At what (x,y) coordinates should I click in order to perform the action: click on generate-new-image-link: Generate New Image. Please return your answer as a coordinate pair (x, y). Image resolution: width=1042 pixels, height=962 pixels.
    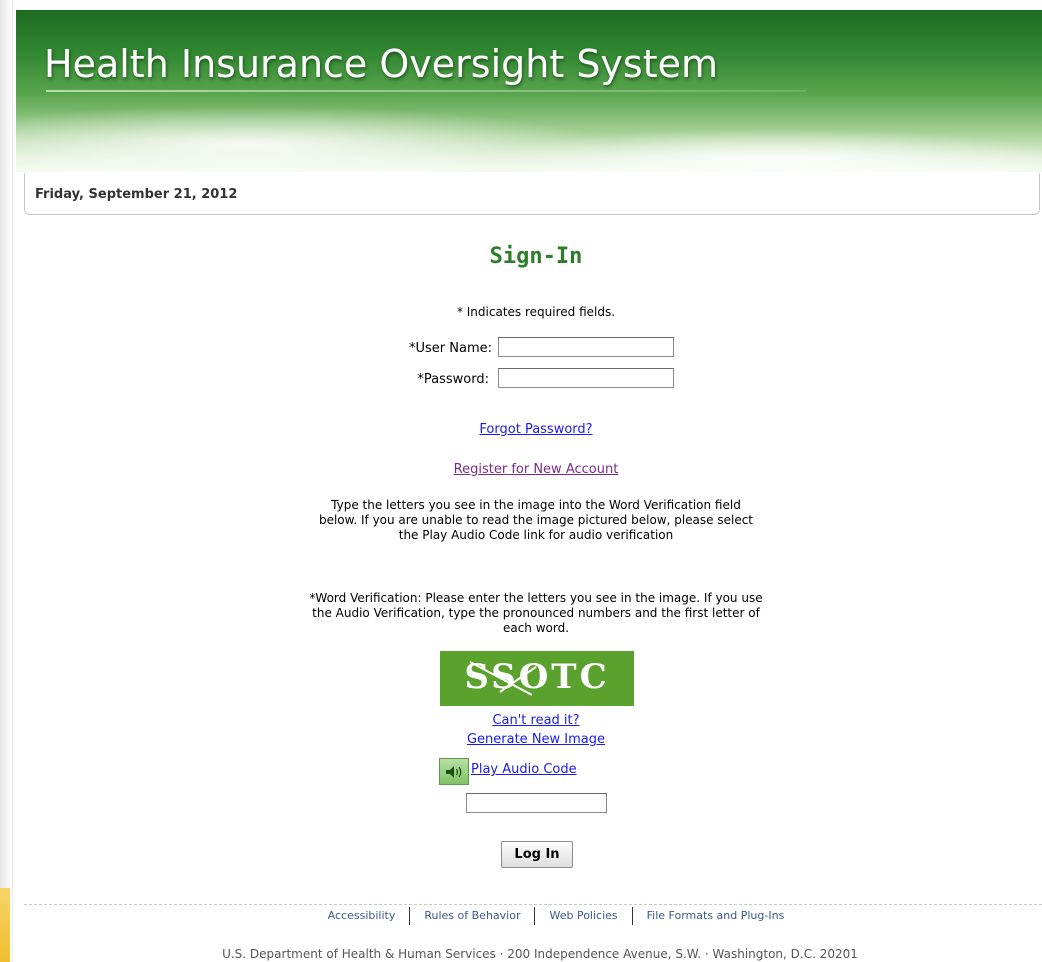
    Looking at the image, I should click on (536, 739).